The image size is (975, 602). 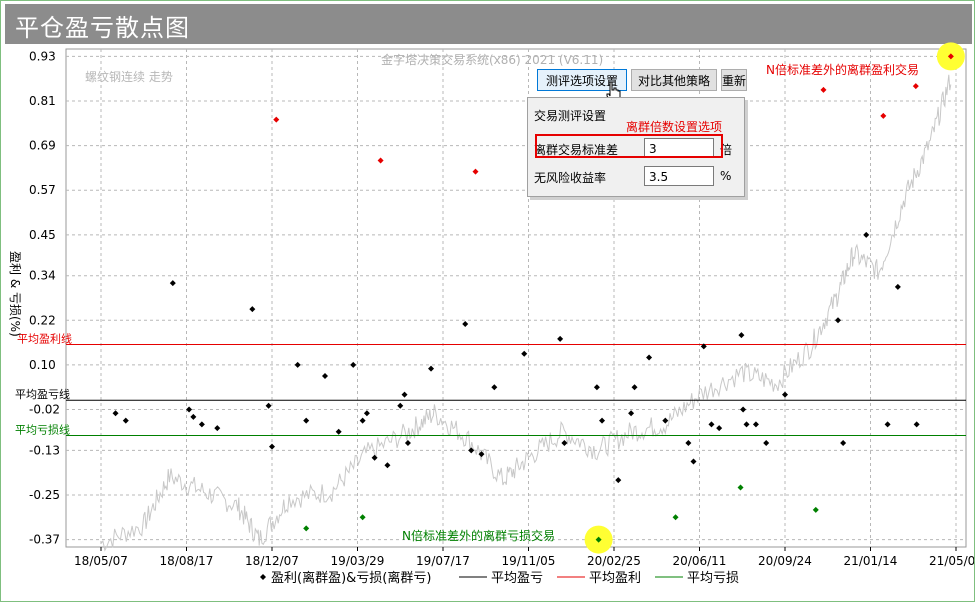 What do you see at coordinates (42, 56) in the screenshot?
I see `y-tick-label: 0.93` at bounding box center [42, 56].